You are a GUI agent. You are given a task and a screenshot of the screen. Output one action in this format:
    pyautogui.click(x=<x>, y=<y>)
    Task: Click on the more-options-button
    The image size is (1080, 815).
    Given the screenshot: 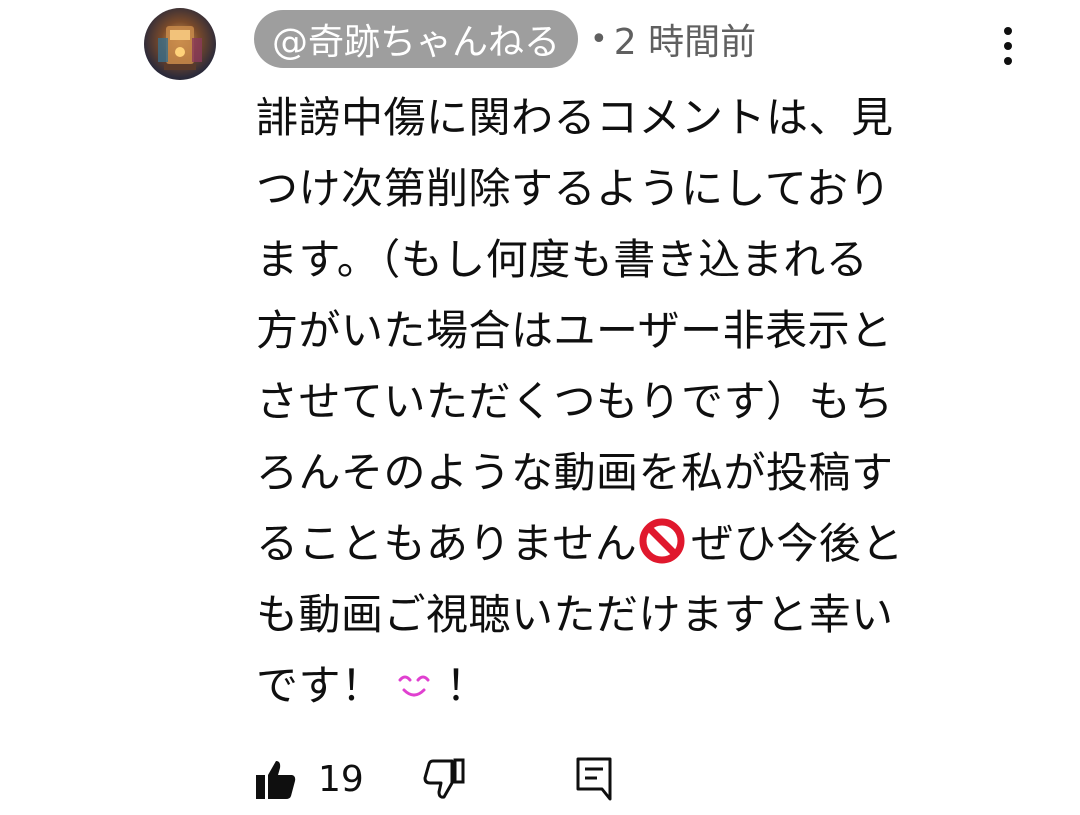 What is the action you would take?
    pyautogui.click(x=1008, y=46)
    